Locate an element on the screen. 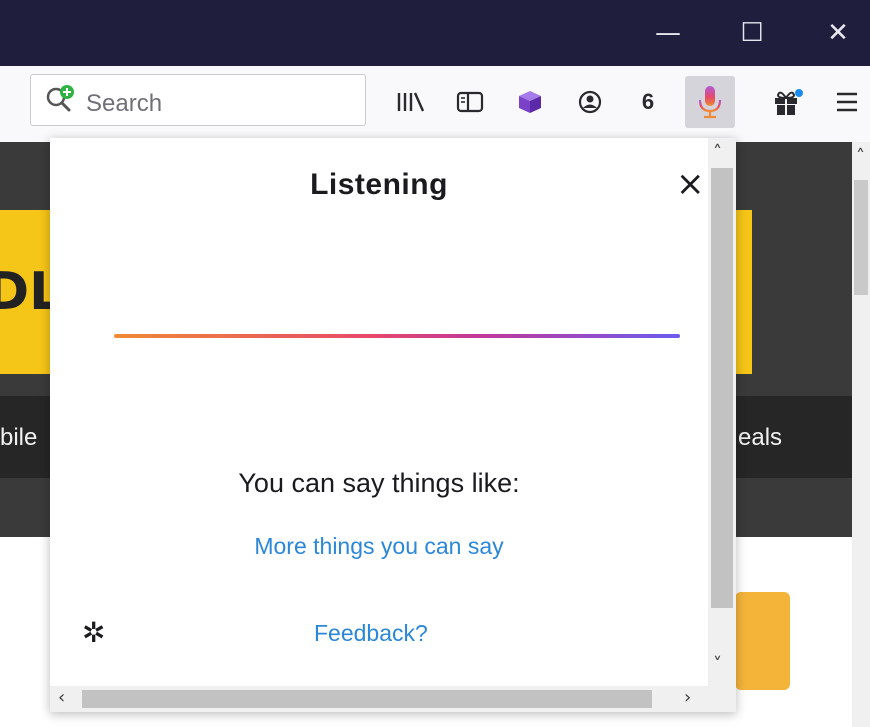 Image resolution: width=870 pixels, height=727 pixels. library-icon is located at coordinates (411, 102).